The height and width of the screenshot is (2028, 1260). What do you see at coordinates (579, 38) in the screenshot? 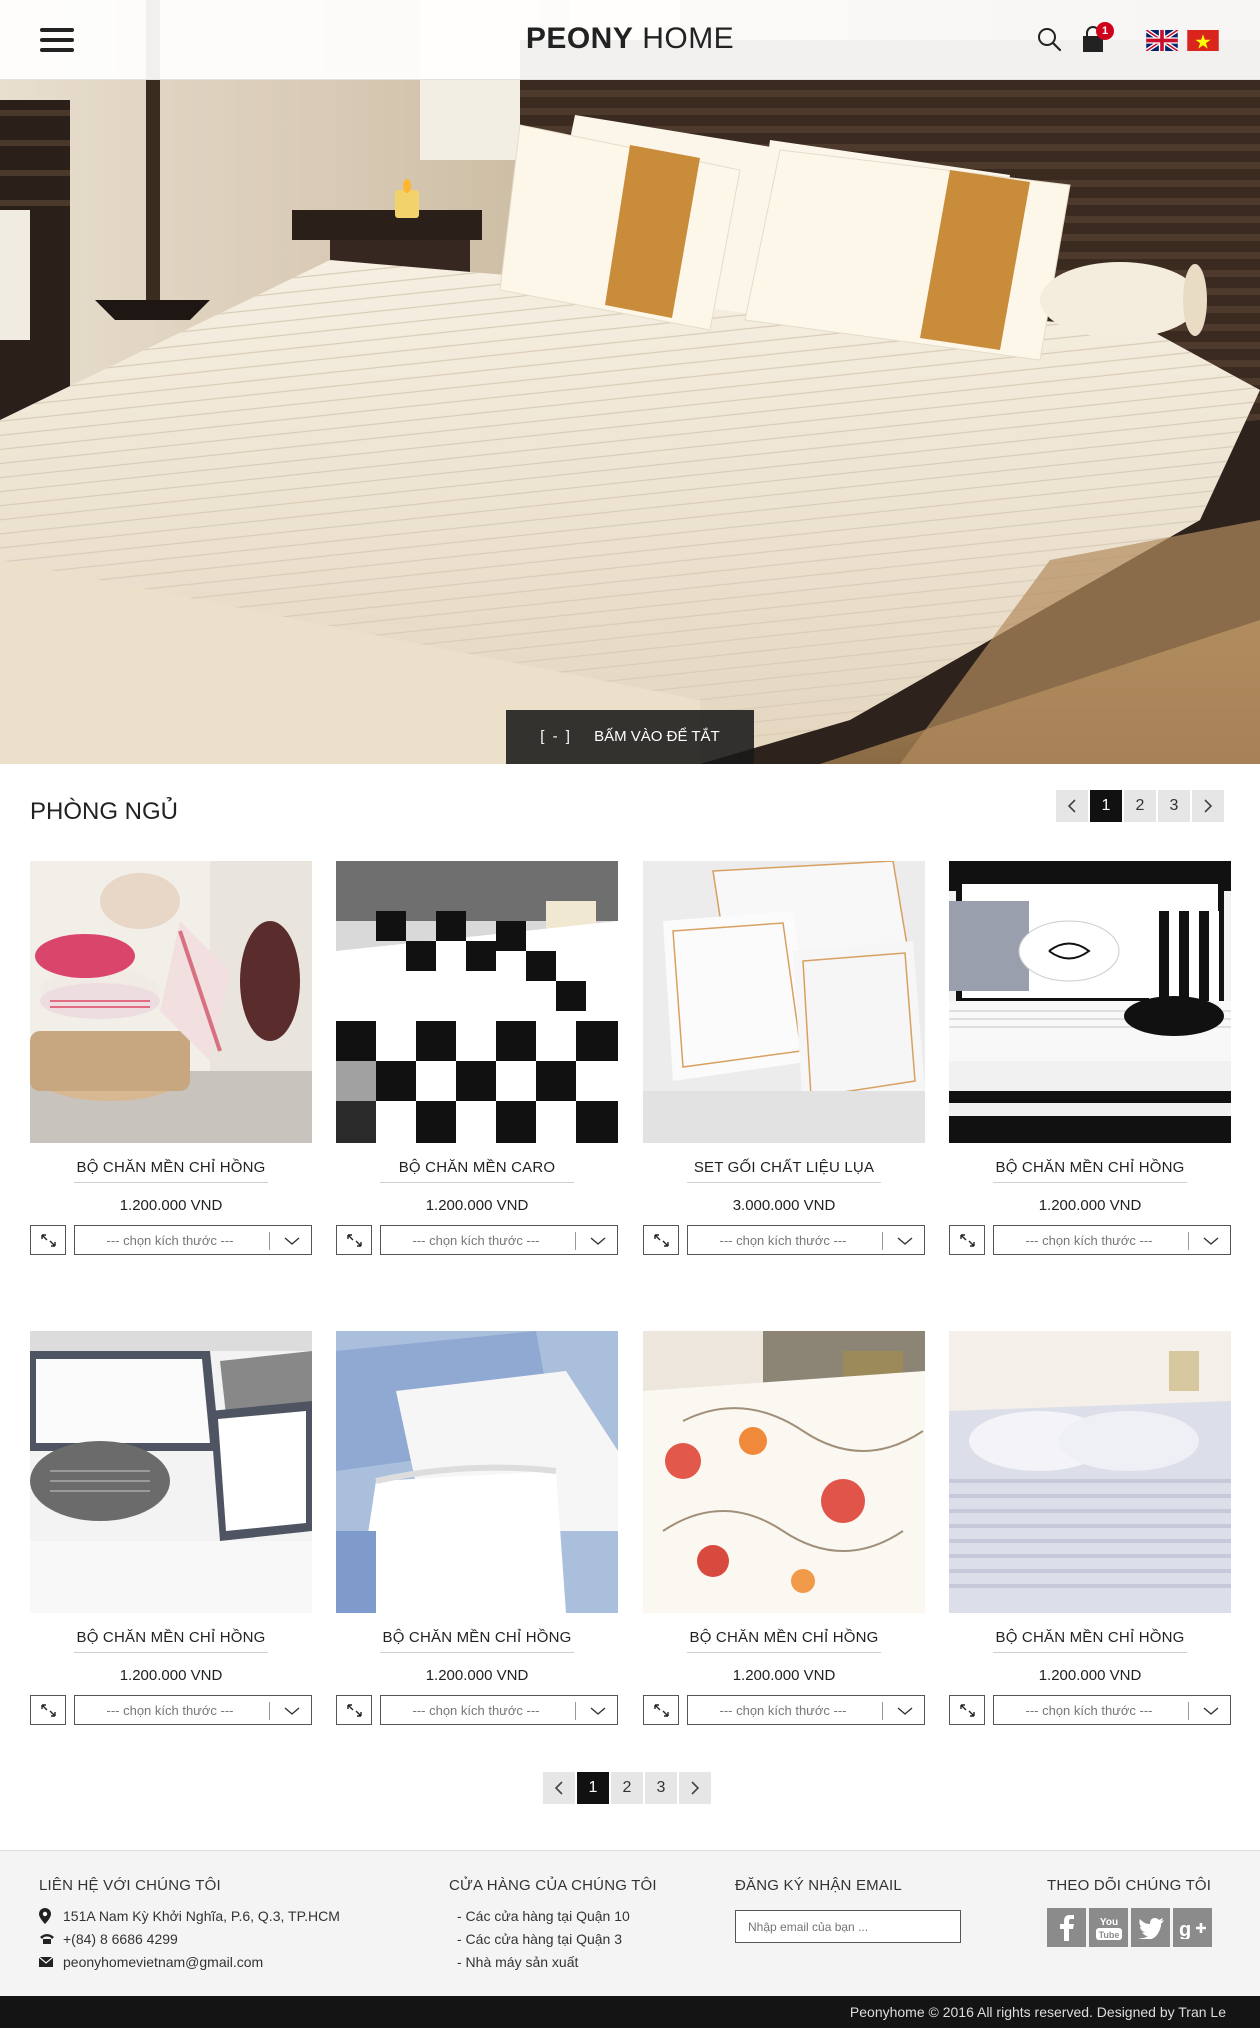
I see `logo-bold-text: PEONY` at bounding box center [579, 38].